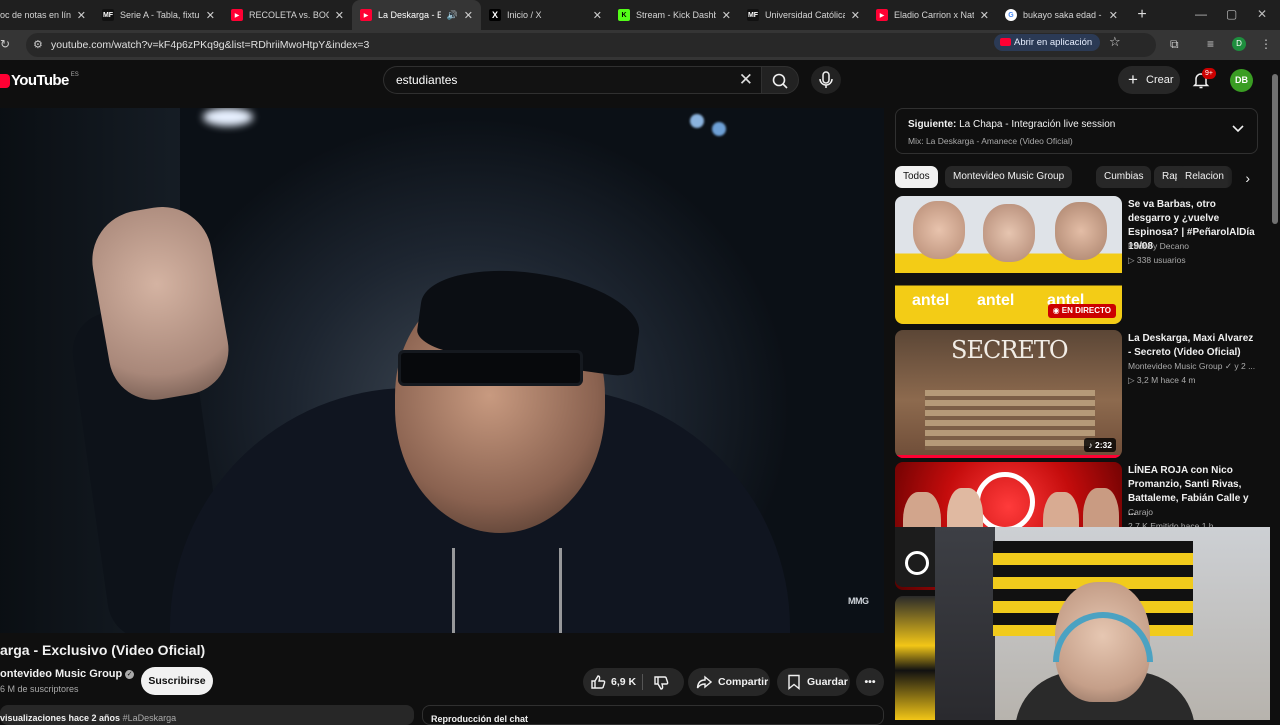 This screenshot has height=725, width=1280. I want to click on tab-title: bukayo saka edad - B, so click(1063, 15).